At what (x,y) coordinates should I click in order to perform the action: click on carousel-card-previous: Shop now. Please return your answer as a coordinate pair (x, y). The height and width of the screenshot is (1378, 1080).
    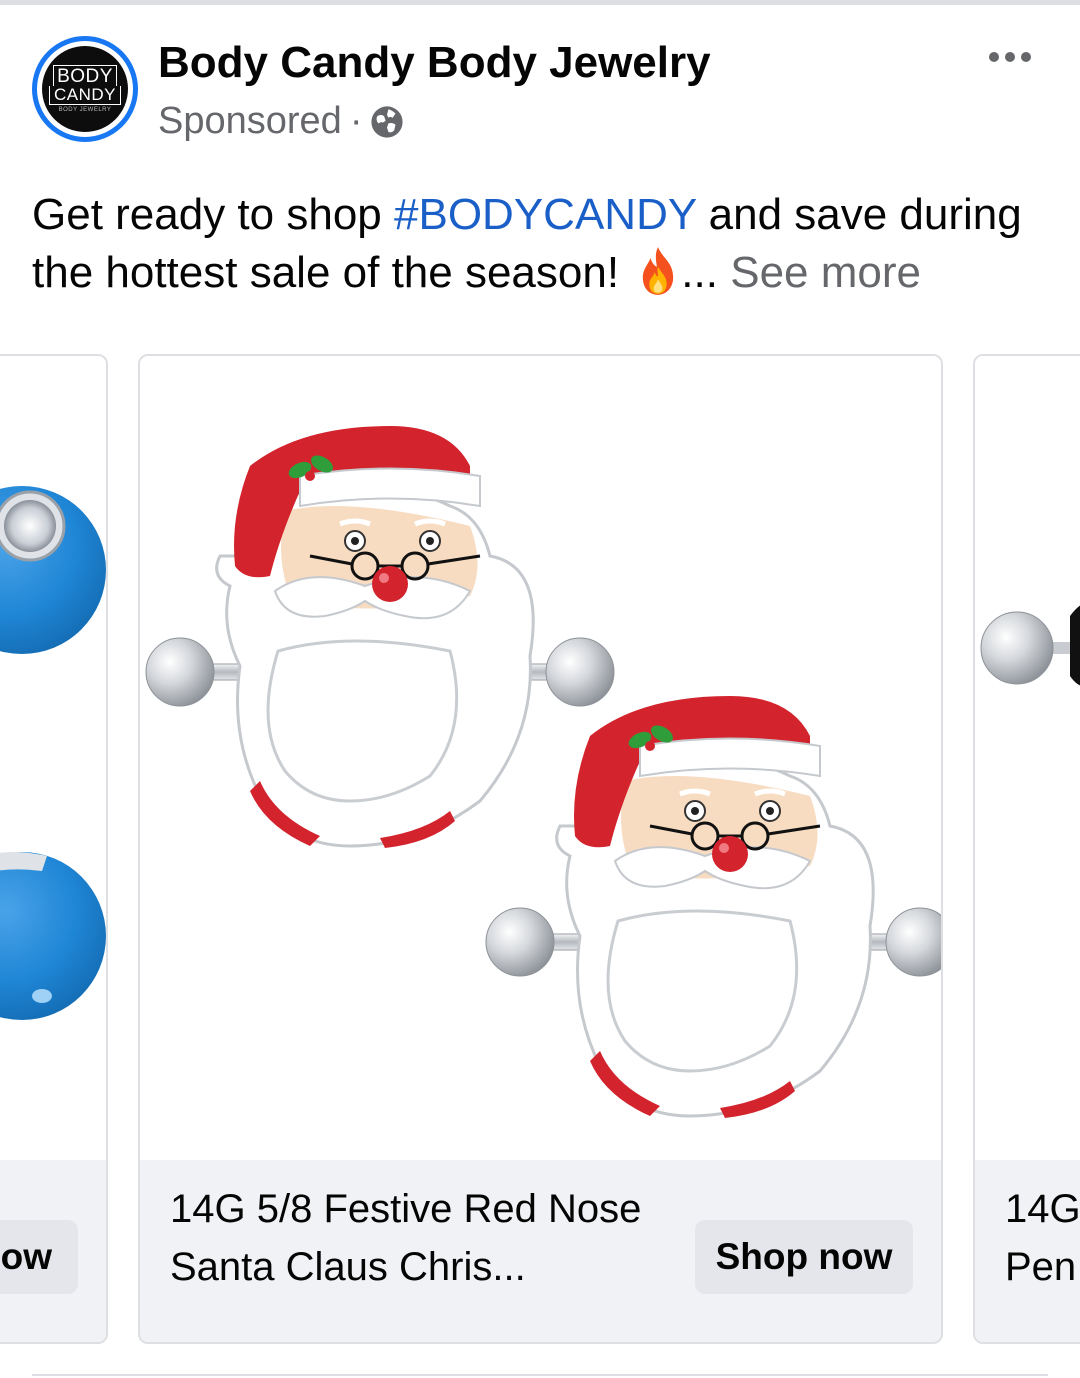
    Looking at the image, I should click on (54, 849).